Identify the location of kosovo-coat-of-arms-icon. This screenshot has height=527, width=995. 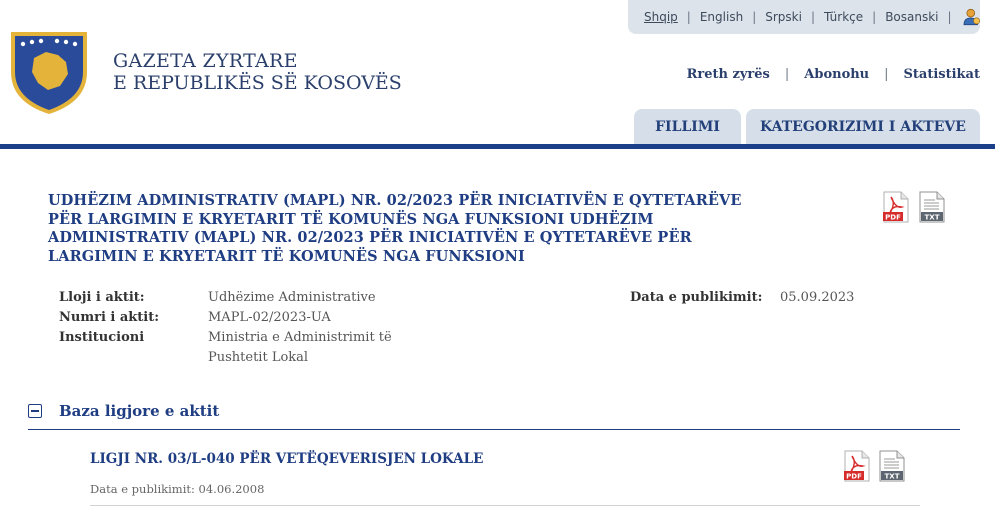
(49, 72).